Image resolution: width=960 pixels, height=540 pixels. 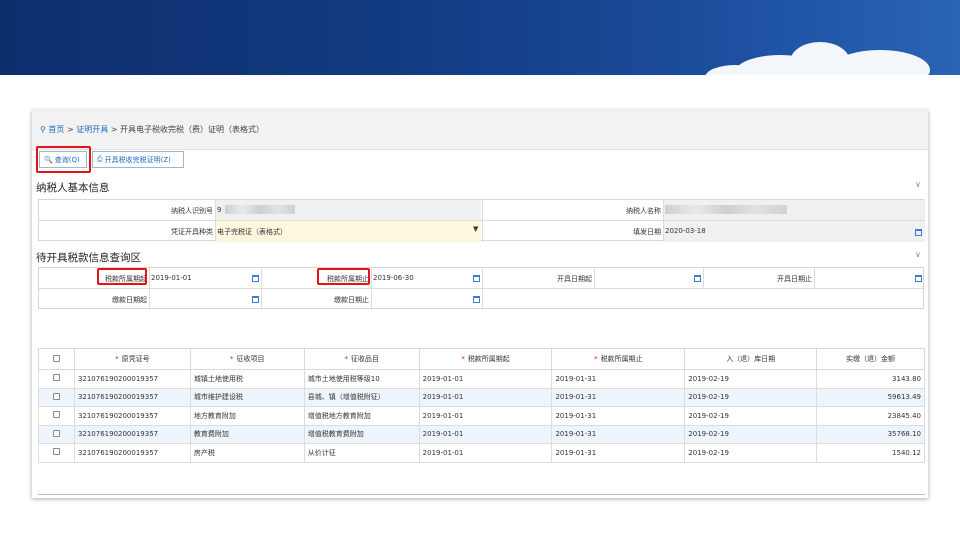 What do you see at coordinates (88, 258) in the screenshot?
I see `query-section-title: 待开具税款信息查询区` at bounding box center [88, 258].